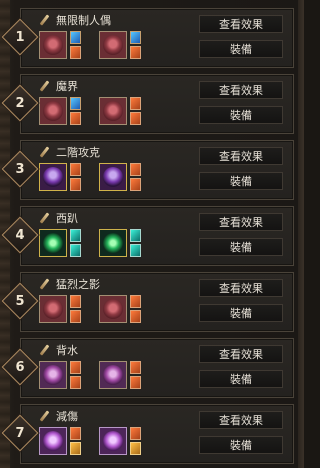 This screenshot has width=320, height=468. I want to click on preset-row-5: 5 猛烈之影 查看效果 裝備, so click(147, 302).